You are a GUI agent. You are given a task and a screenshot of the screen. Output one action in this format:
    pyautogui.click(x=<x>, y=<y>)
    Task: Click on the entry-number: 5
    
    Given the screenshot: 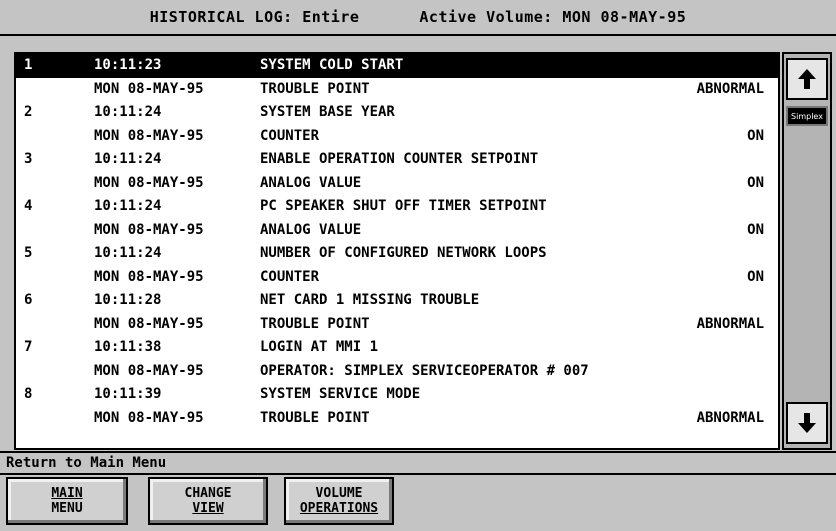 What is the action you would take?
    pyautogui.click(x=28, y=253)
    